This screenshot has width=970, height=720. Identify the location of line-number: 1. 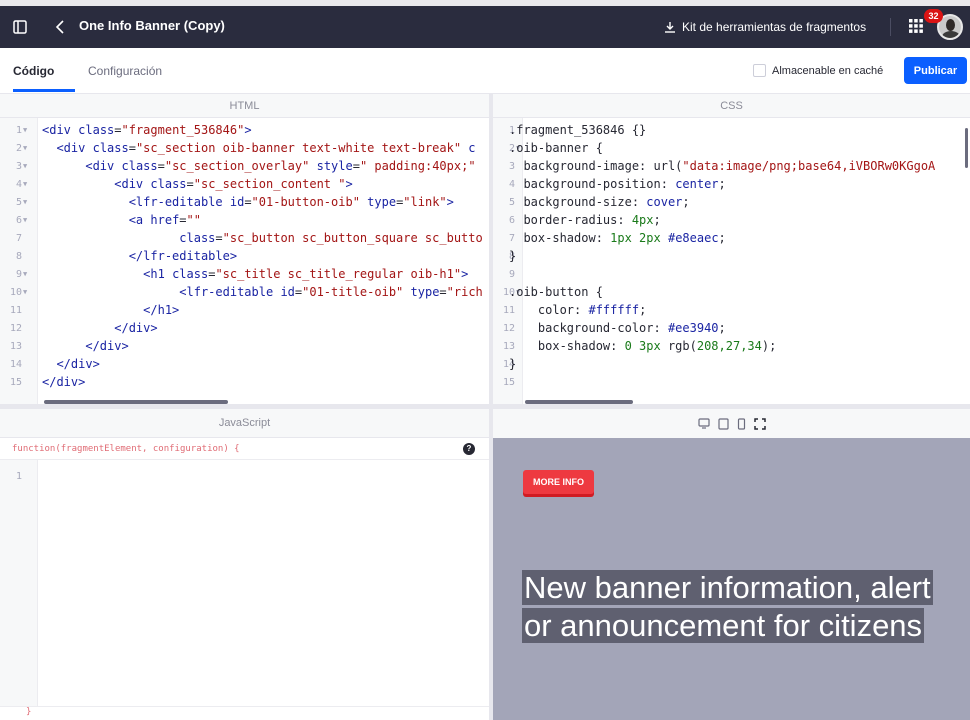
(18, 476).